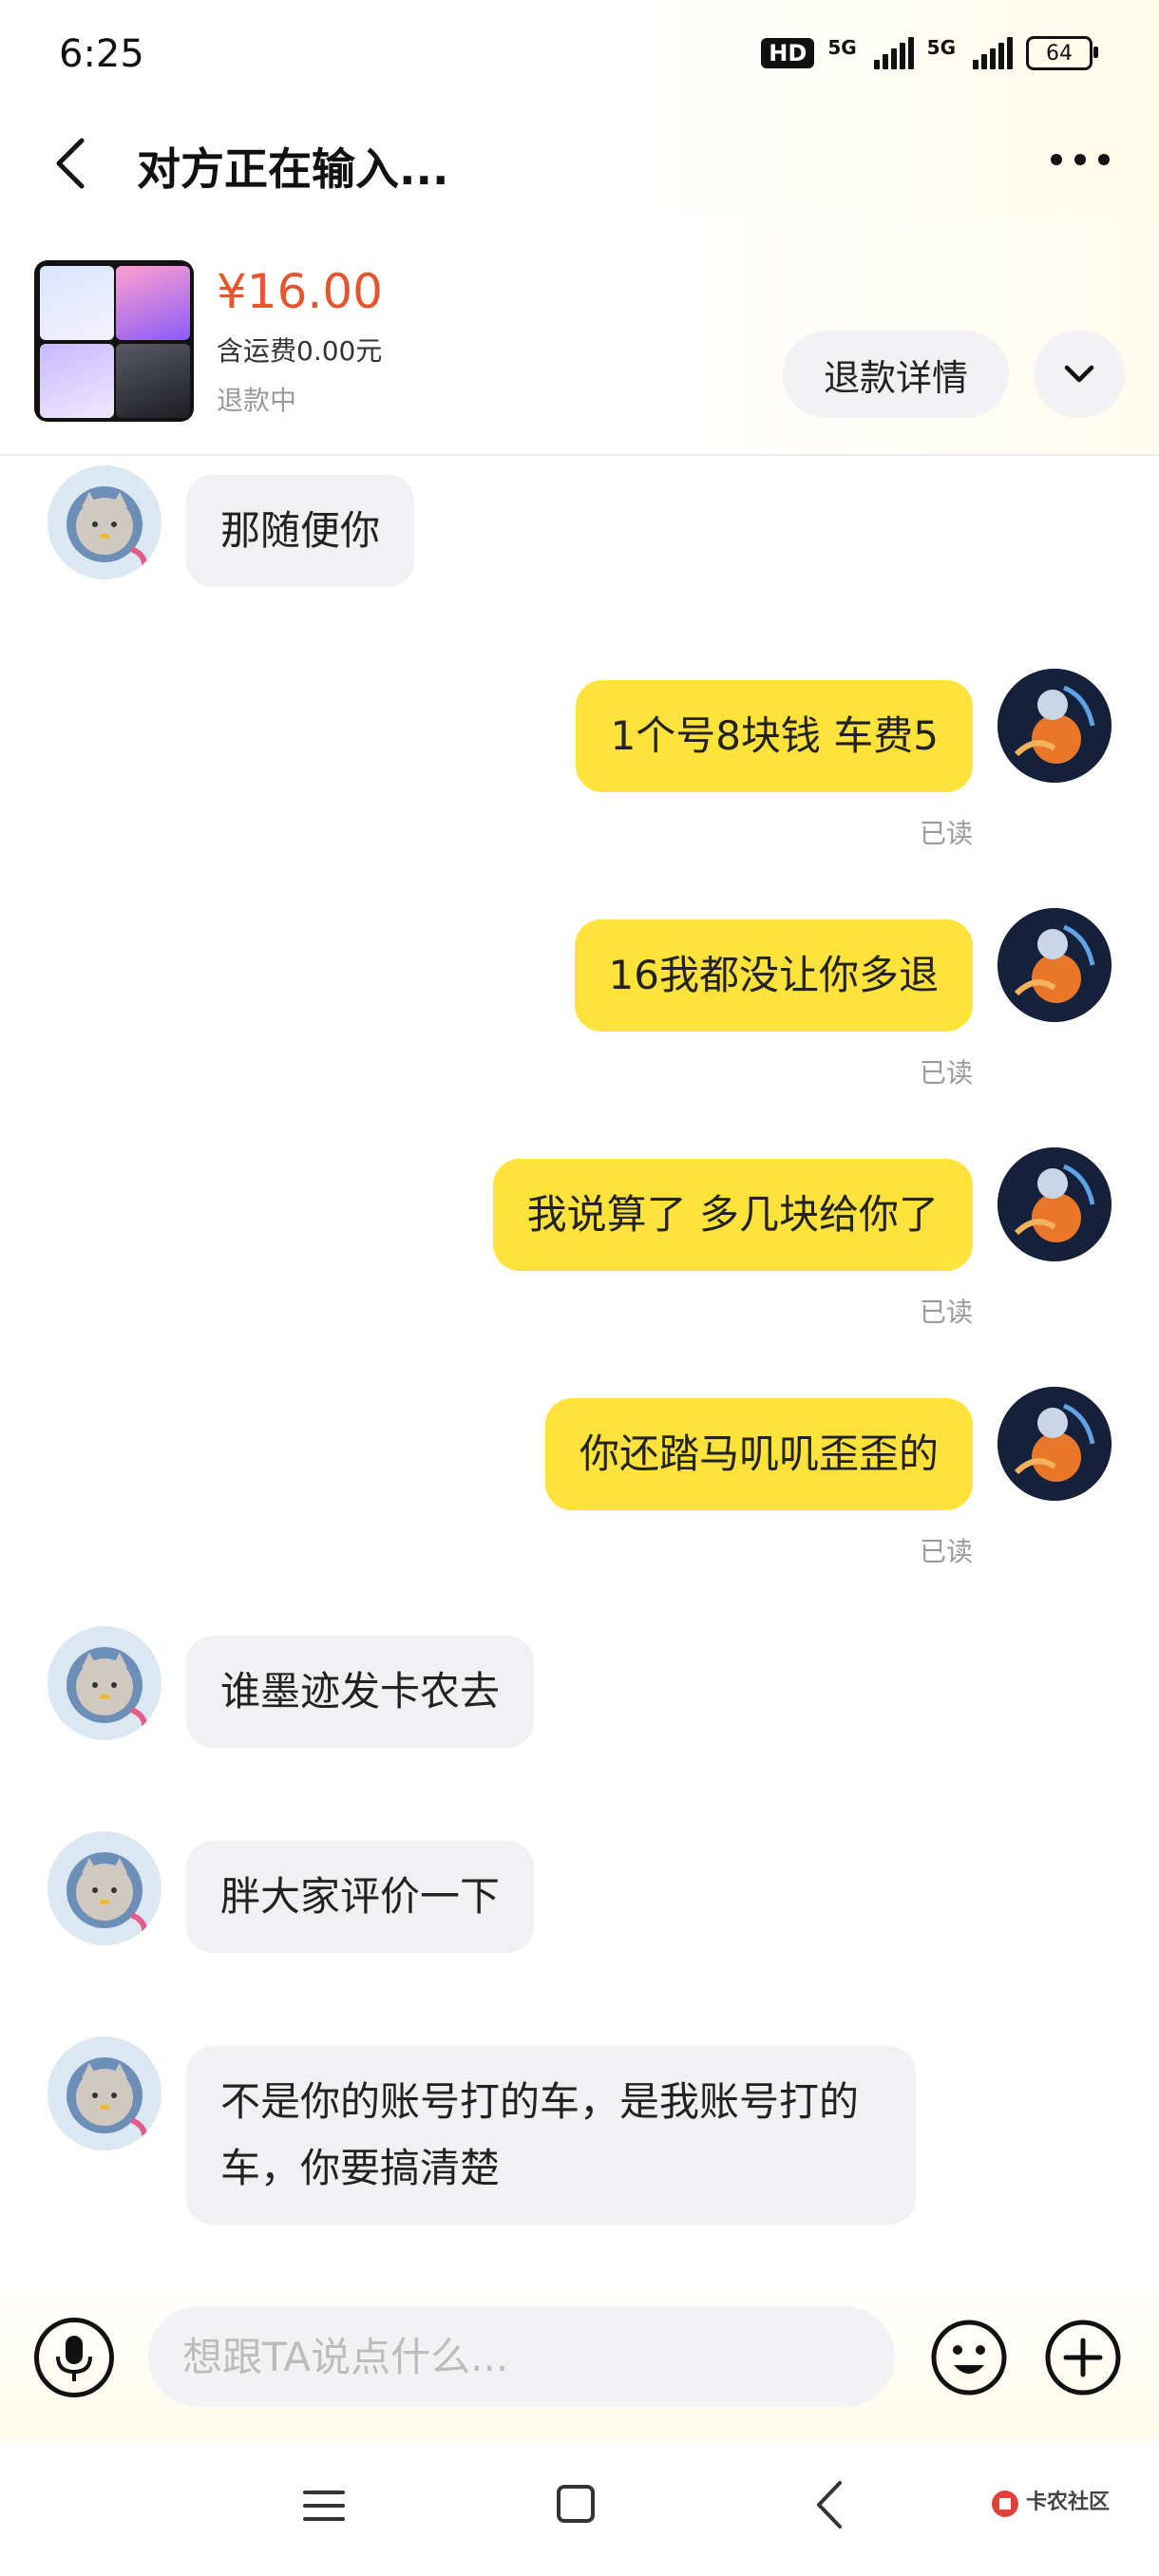 The height and width of the screenshot is (2576, 1159). Describe the element at coordinates (941, 47) in the screenshot. I see `signal-2-label: 5G` at that location.